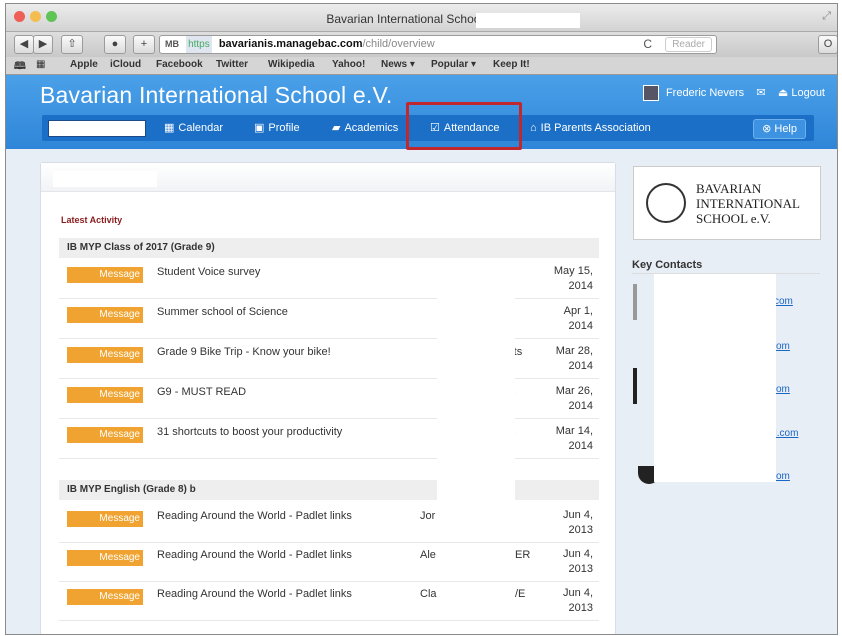 This screenshot has width=842, height=636. Describe the element at coordinates (169, 128) in the screenshot. I see `calendar-icon: ▦` at that location.